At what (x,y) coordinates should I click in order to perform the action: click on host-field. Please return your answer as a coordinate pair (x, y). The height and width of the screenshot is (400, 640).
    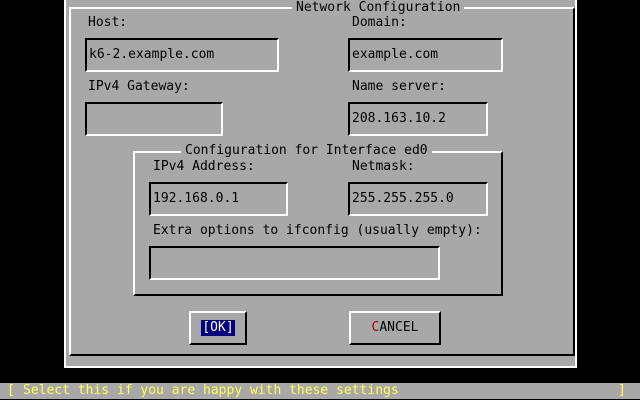
    Looking at the image, I should click on (182, 55).